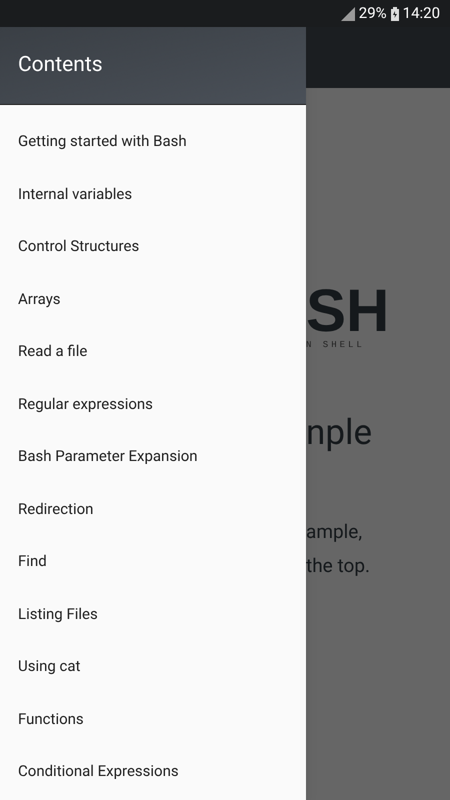  I want to click on menu-item: Control Structures, so click(153, 246).